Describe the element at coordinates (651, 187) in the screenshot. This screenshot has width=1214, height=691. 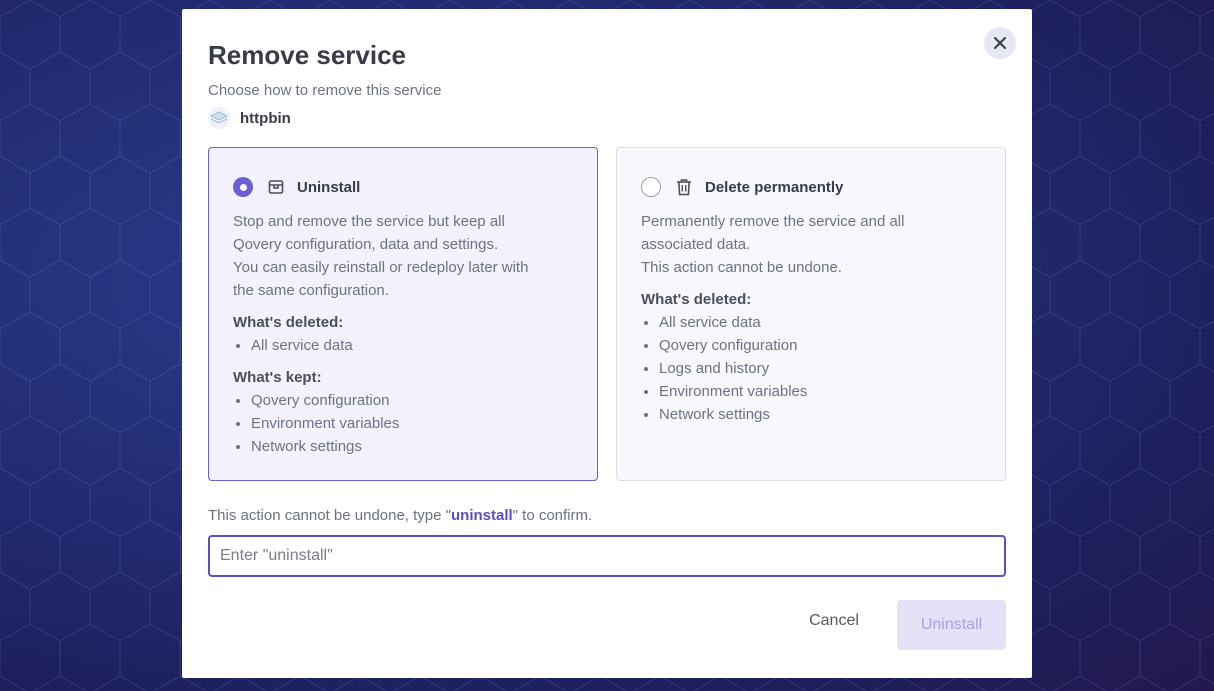
I see `delete-radio` at that location.